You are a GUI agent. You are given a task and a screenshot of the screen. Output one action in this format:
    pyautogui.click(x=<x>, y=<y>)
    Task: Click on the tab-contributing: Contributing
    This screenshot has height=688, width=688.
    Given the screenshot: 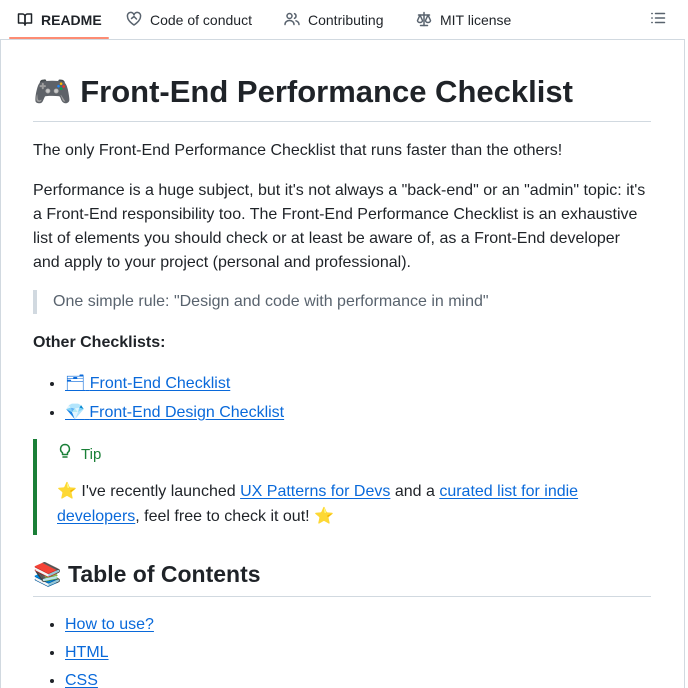 What is the action you would take?
    pyautogui.click(x=334, y=20)
    